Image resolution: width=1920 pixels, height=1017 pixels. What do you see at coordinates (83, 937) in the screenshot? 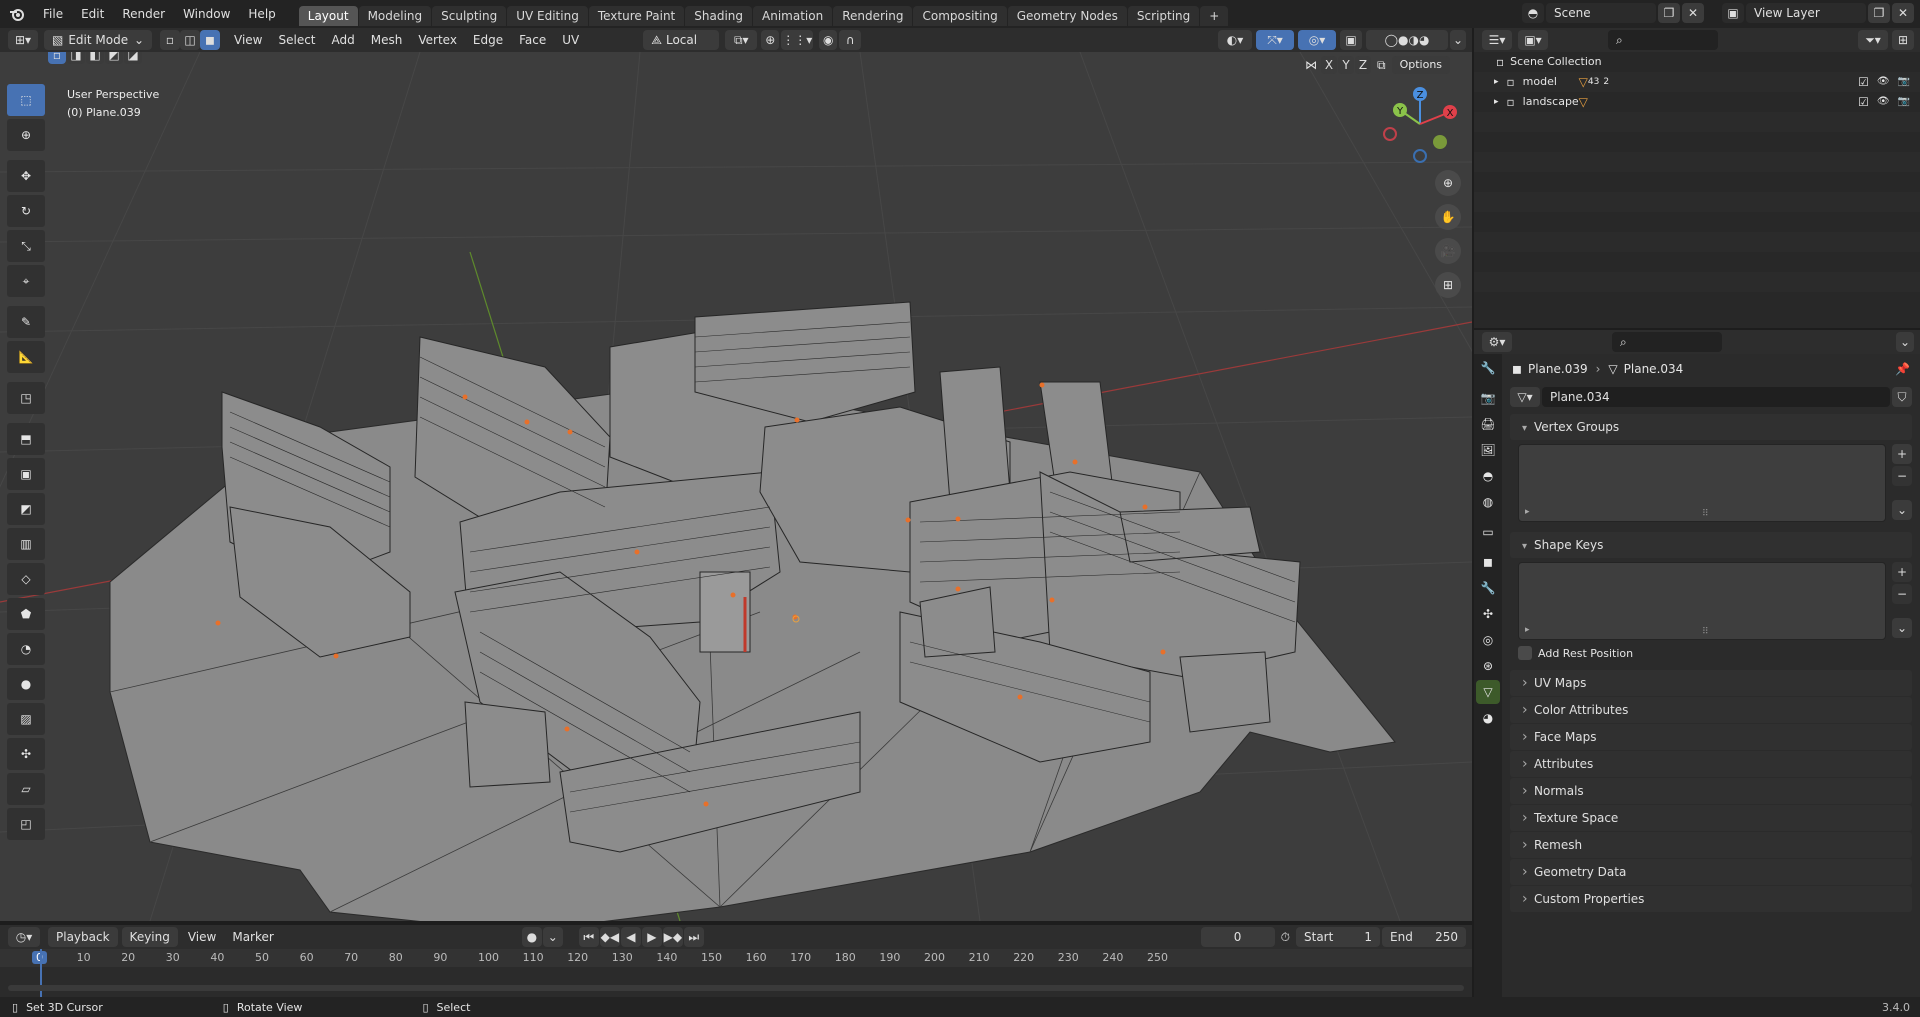
I see `timeline-menu-playback: Playback` at bounding box center [83, 937].